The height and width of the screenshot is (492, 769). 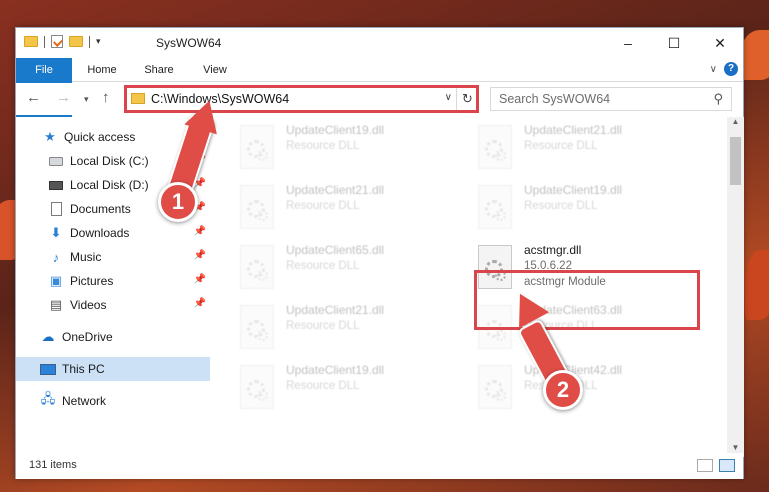 I want to click on sidebar-item-label: OneDrive, so click(x=87, y=337).